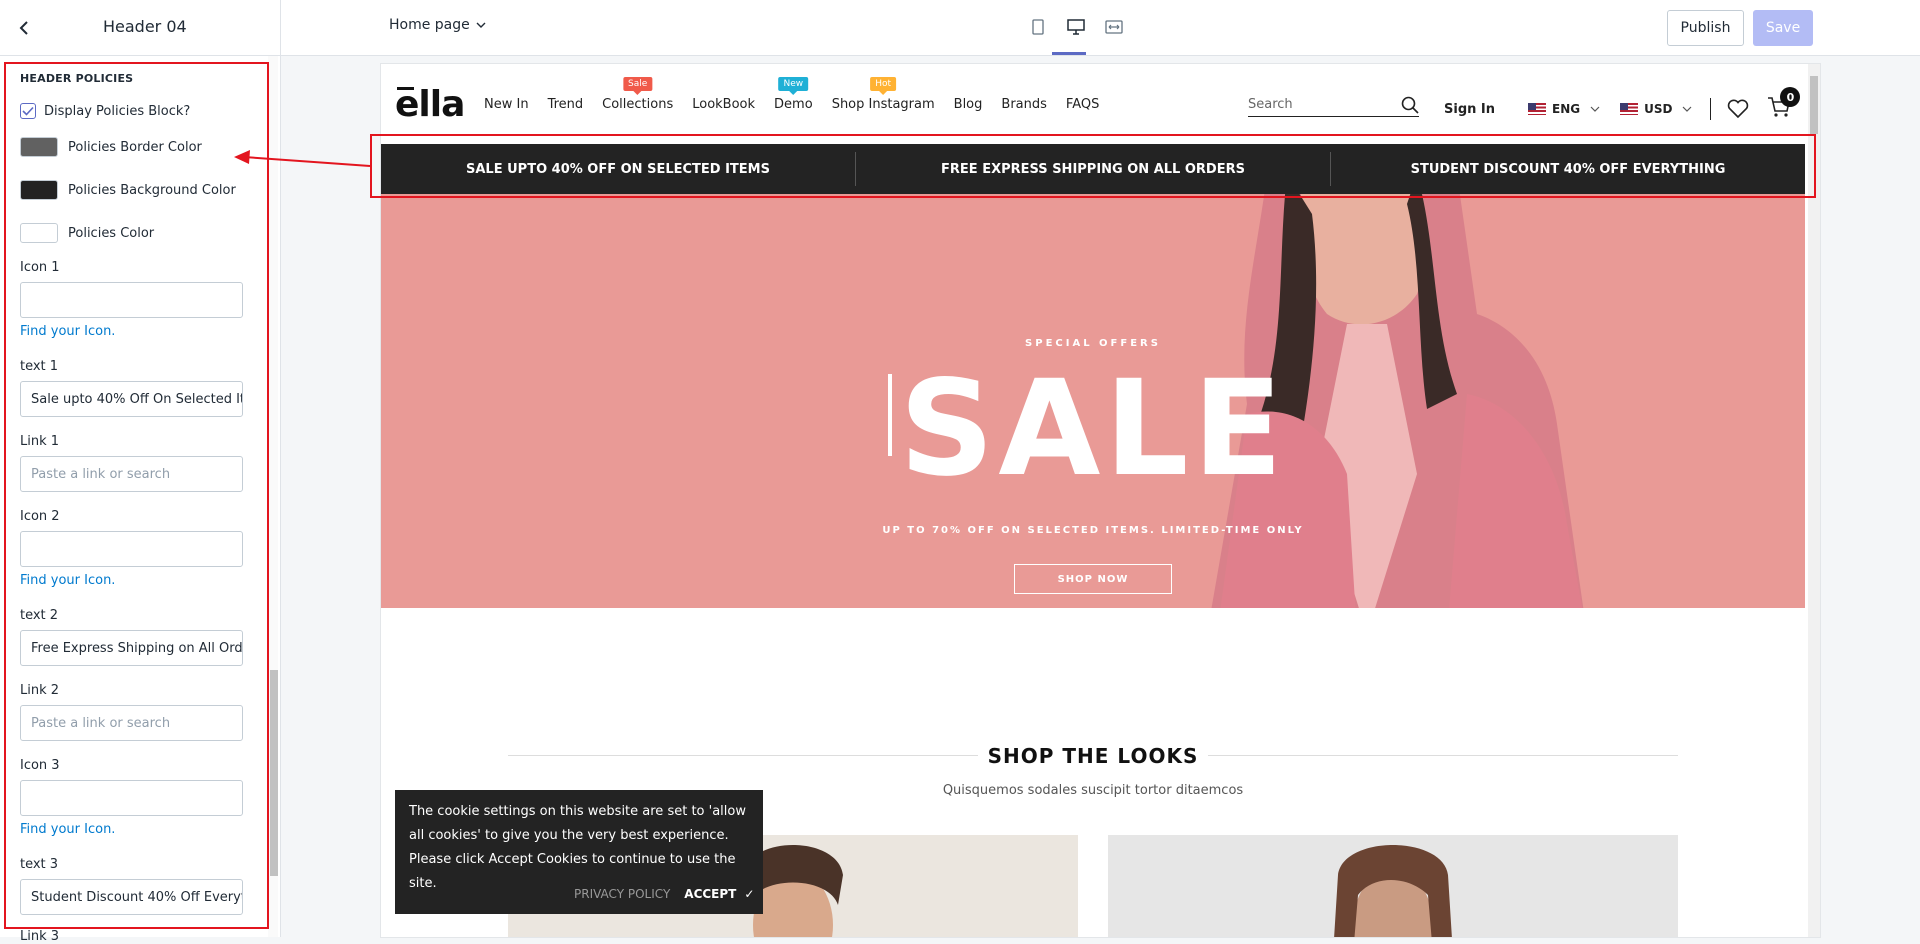 The image size is (1920, 944). I want to click on page-selector: Home page, so click(437, 25).